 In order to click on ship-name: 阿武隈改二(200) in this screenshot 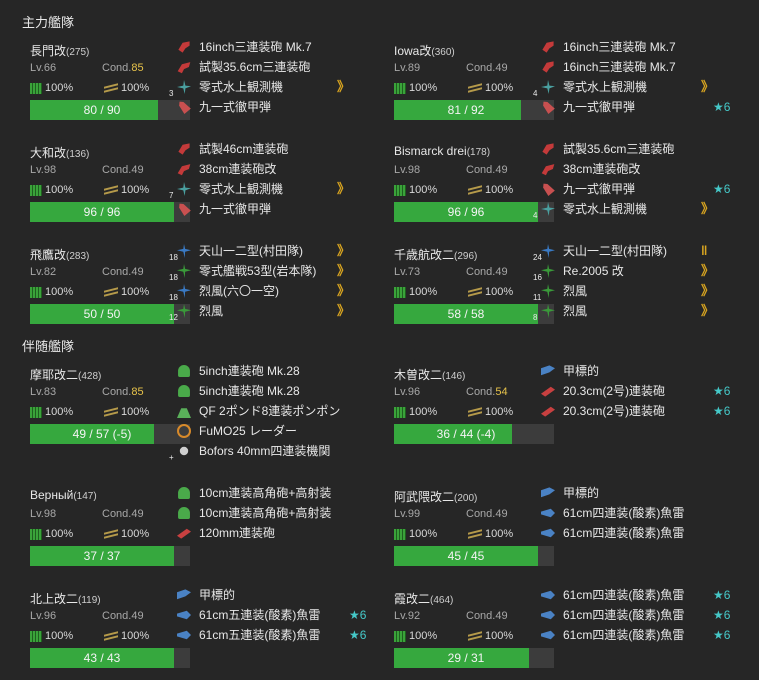, I will do `click(435, 496)`.